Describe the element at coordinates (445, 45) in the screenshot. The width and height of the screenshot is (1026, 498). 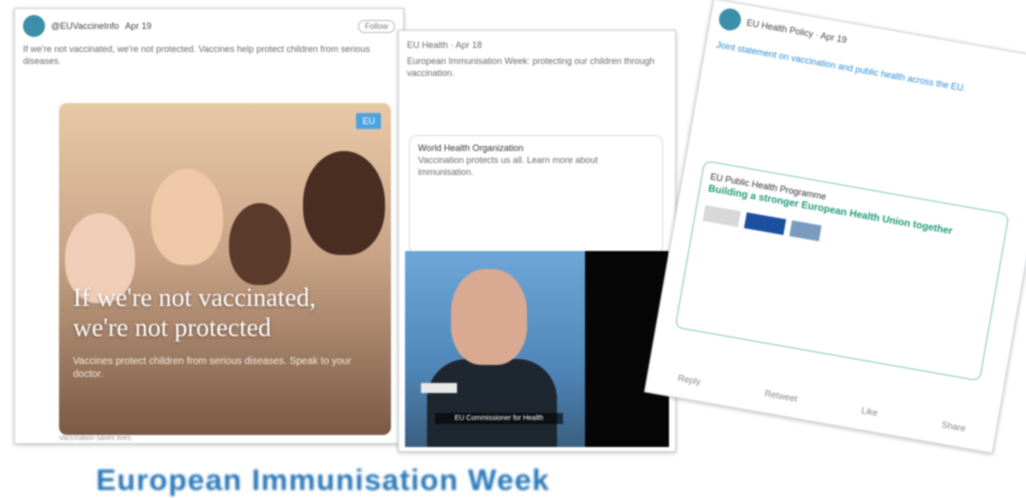
I see `tweet-header: EU Health · Apr 18` at that location.